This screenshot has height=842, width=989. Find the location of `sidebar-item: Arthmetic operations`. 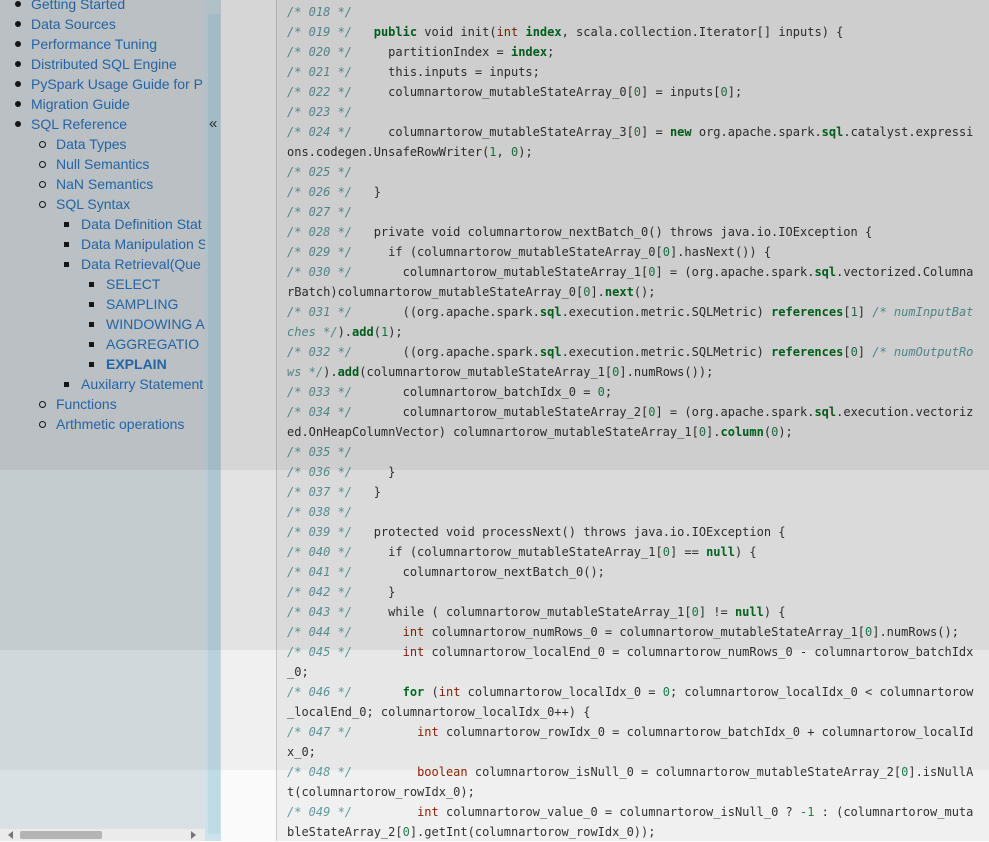

sidebar-item: Arthmetic operations is located at coordinates (102, 424).